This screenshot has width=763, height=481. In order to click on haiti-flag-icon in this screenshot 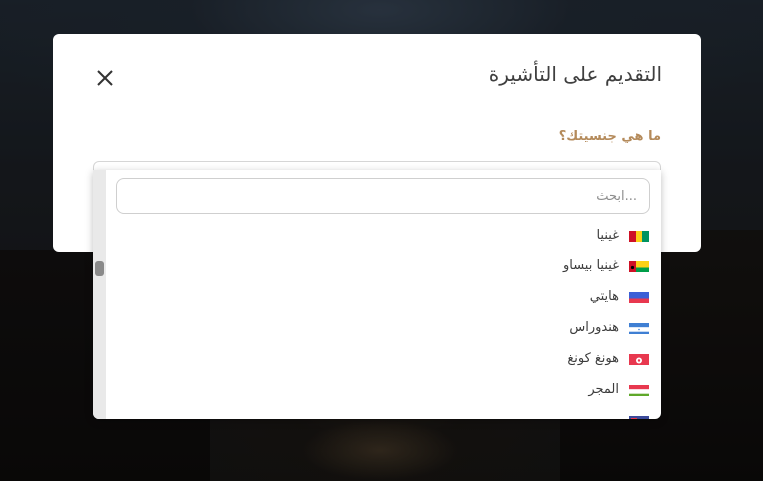, I will do `click(639, 296)`.